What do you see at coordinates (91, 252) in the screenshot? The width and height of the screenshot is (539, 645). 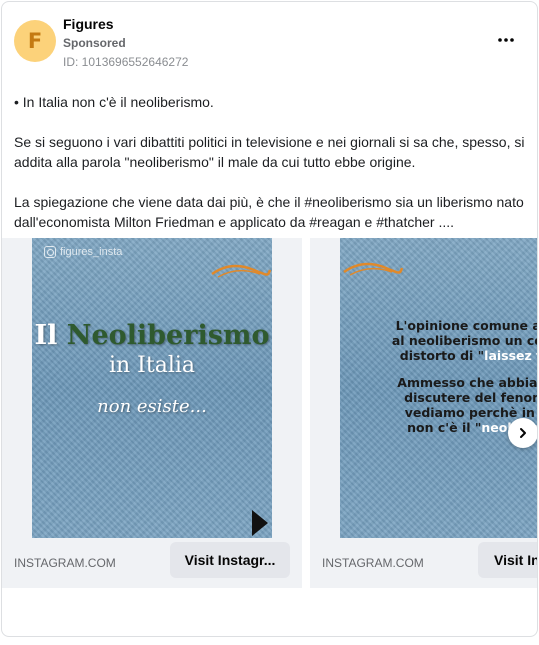 I see `watermark-text: figures_insta` at bounding box center [91, 252].